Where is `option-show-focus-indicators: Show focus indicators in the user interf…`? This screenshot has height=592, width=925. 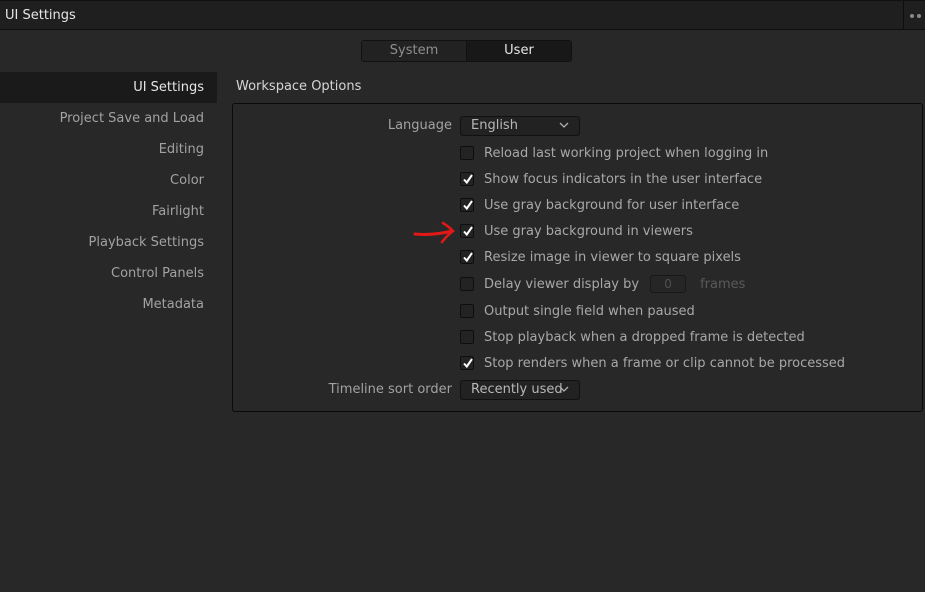 option-show-focus-indicators: Show focus indicators in the user interf… is located at coordinates (611, 179).